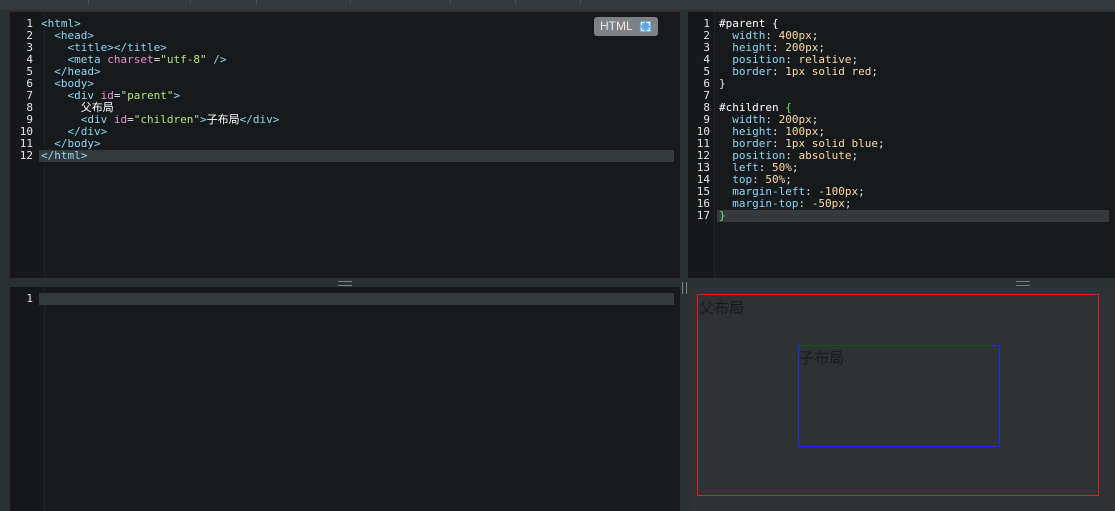 The image size is (1115, 511). I want to click on code-line: 5 border: 1px solid red;, so click(901, 72).